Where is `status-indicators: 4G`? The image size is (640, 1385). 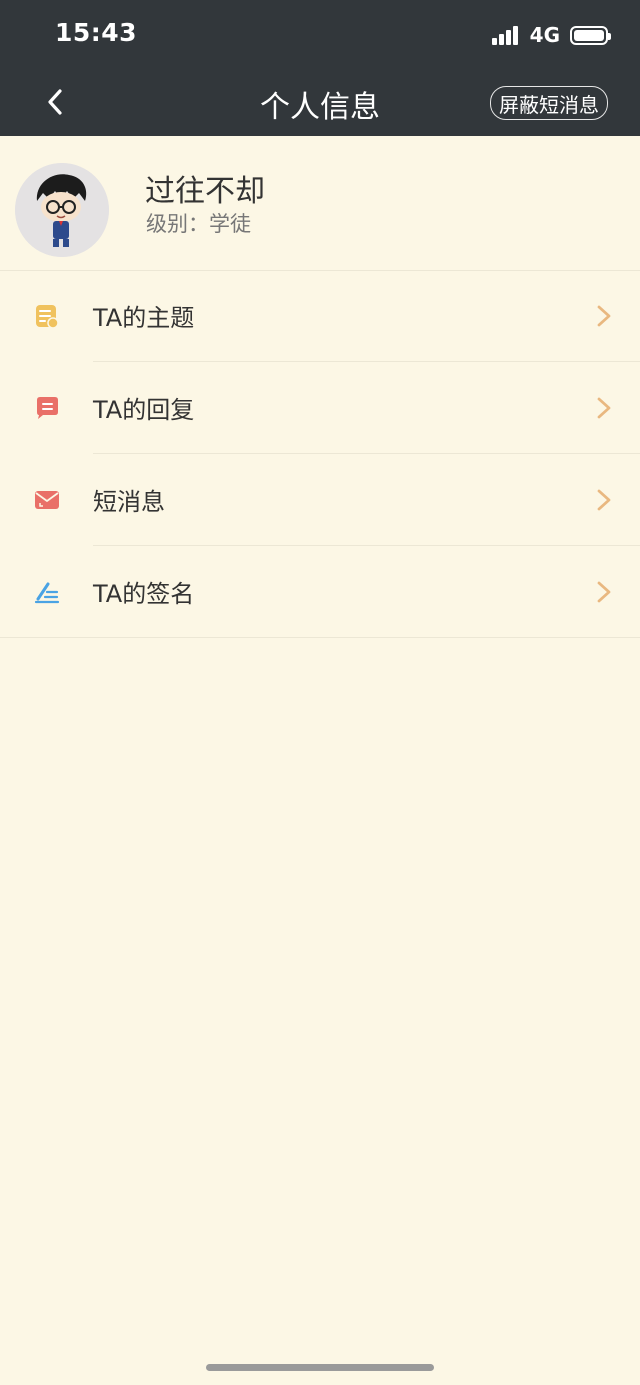
status-indicators: 4G is located at coordinates (551, 35).